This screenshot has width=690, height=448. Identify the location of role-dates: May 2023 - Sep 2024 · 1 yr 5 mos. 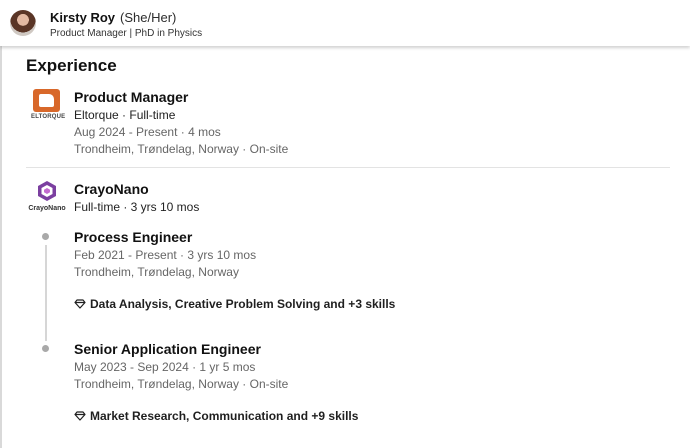
(165, 367).